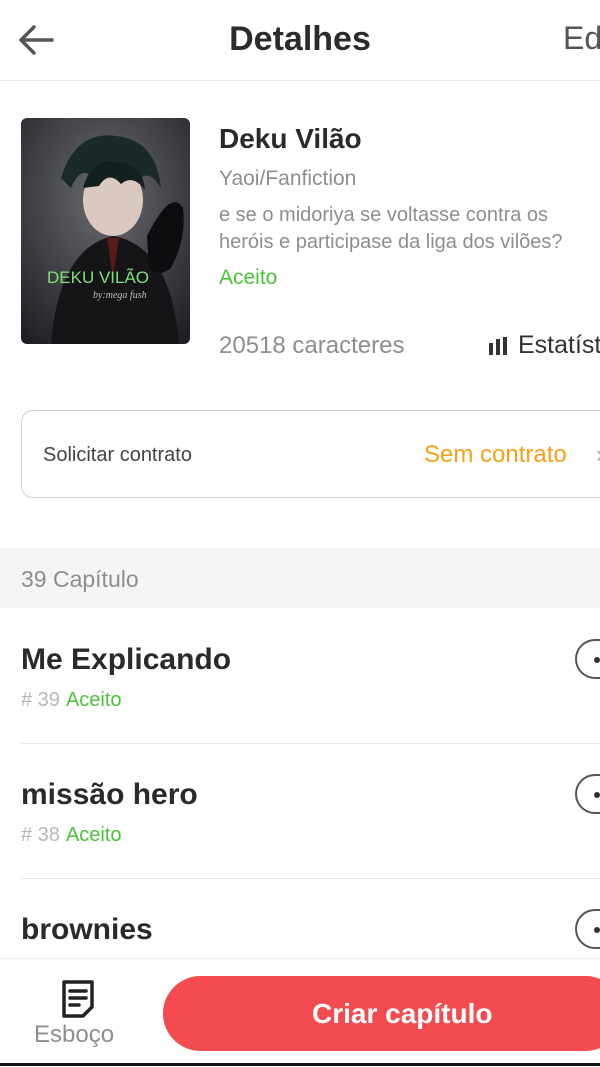 This screenshot has height=1067, width=600. I want to click on book-description-line: heróis e participase da liga dos vilões?, so click(391, 242).